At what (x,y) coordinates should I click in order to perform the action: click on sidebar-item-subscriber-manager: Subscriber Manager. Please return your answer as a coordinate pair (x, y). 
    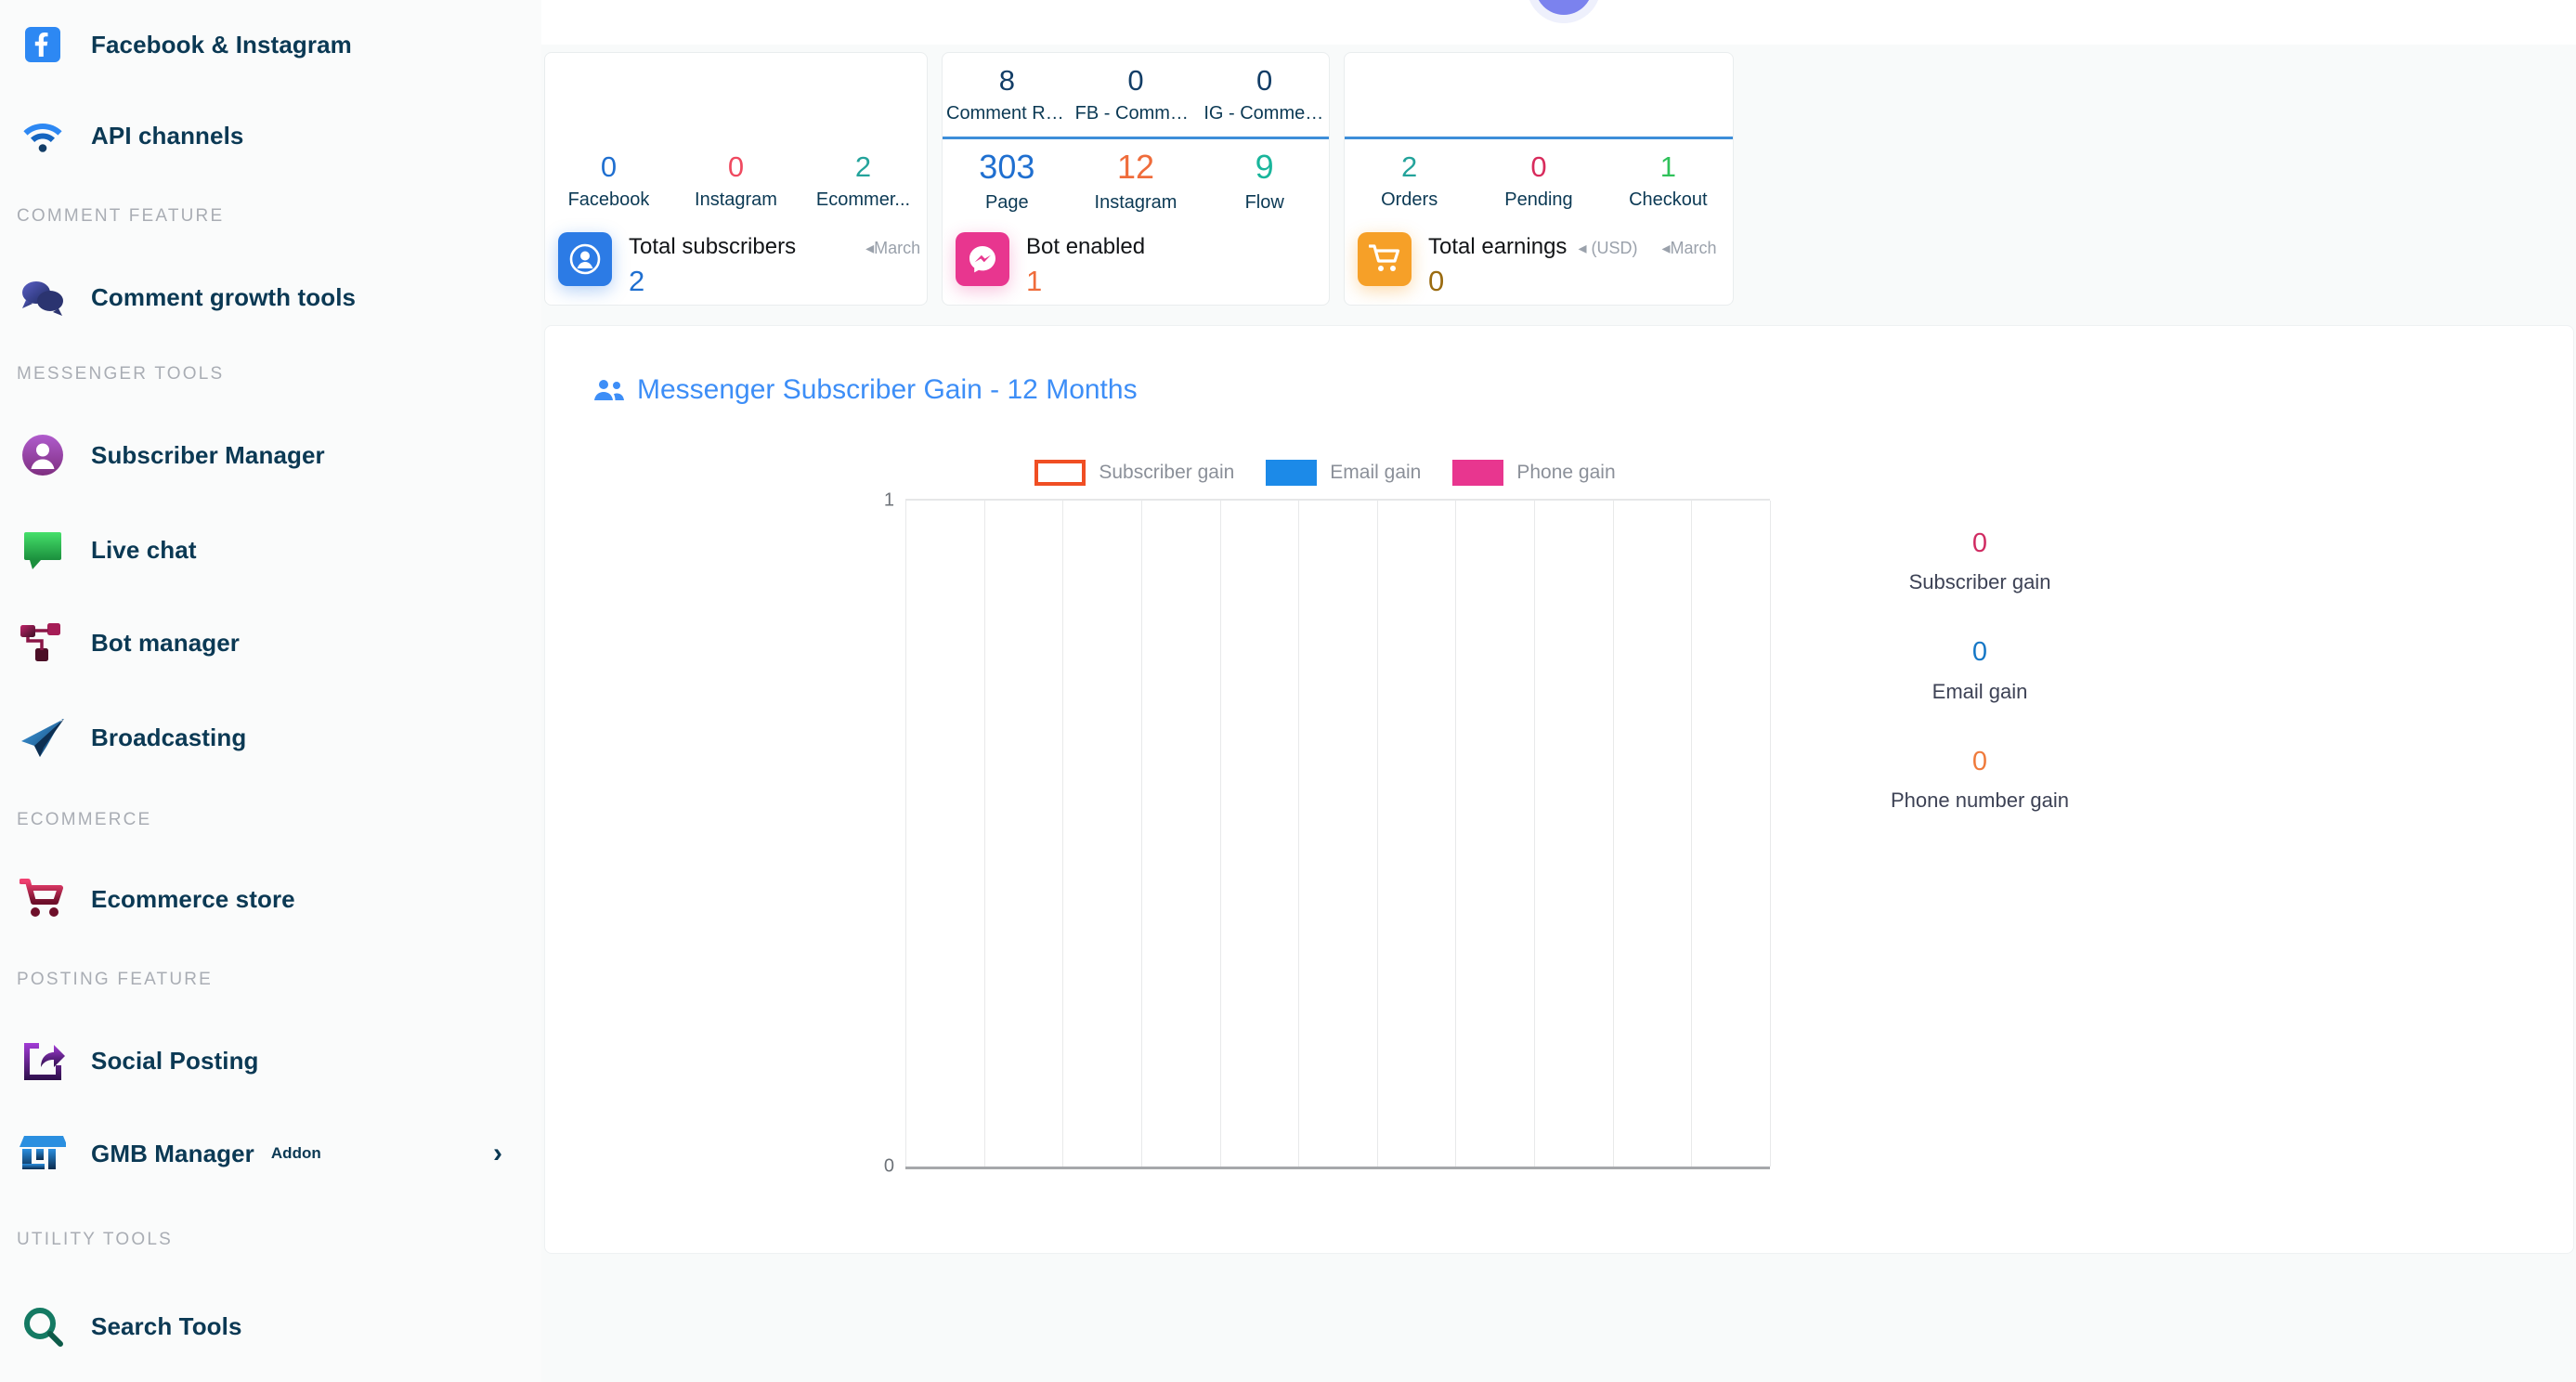
    Looking at the image, I should click on (271, 455).